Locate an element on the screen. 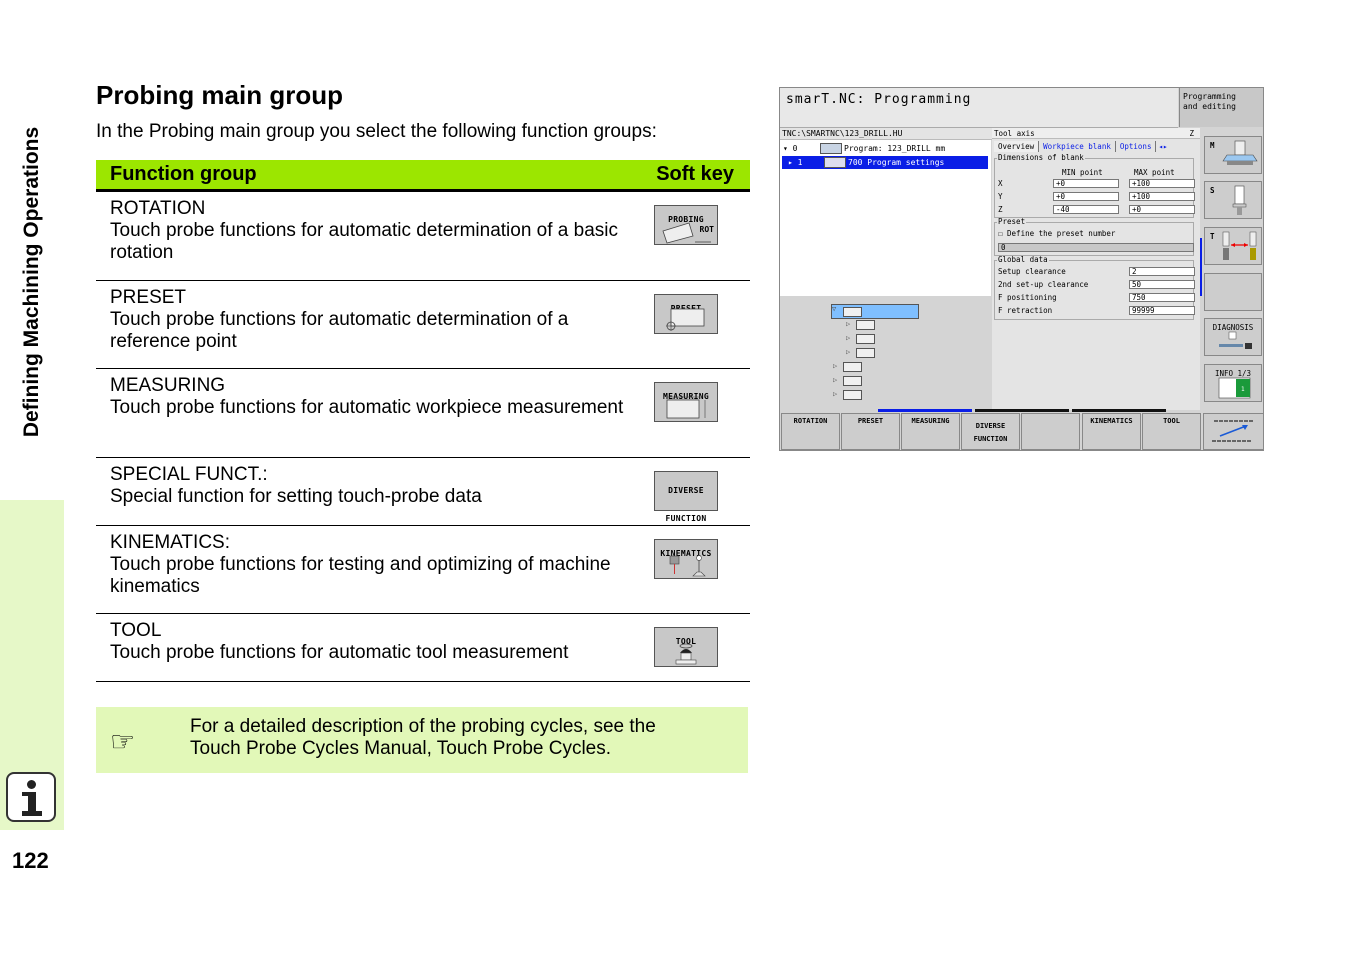  softkey-empty is located at coordinates (1050, 431).